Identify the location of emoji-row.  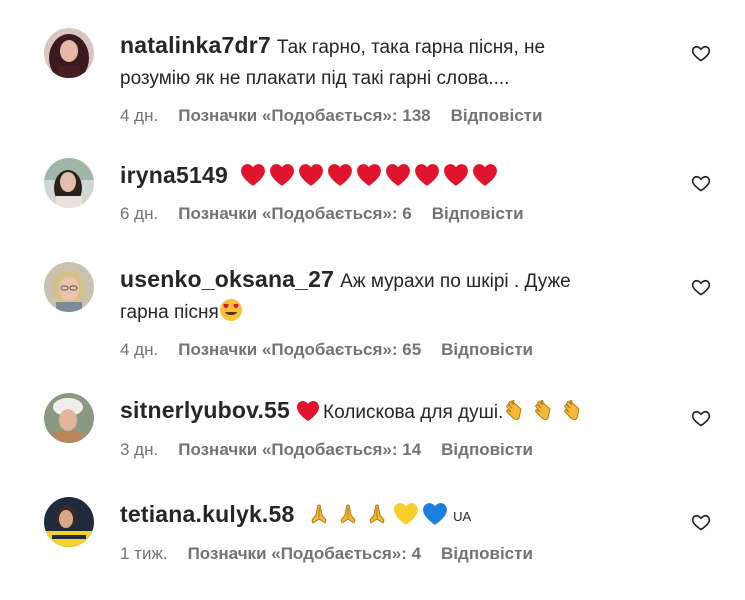
(370, 176).